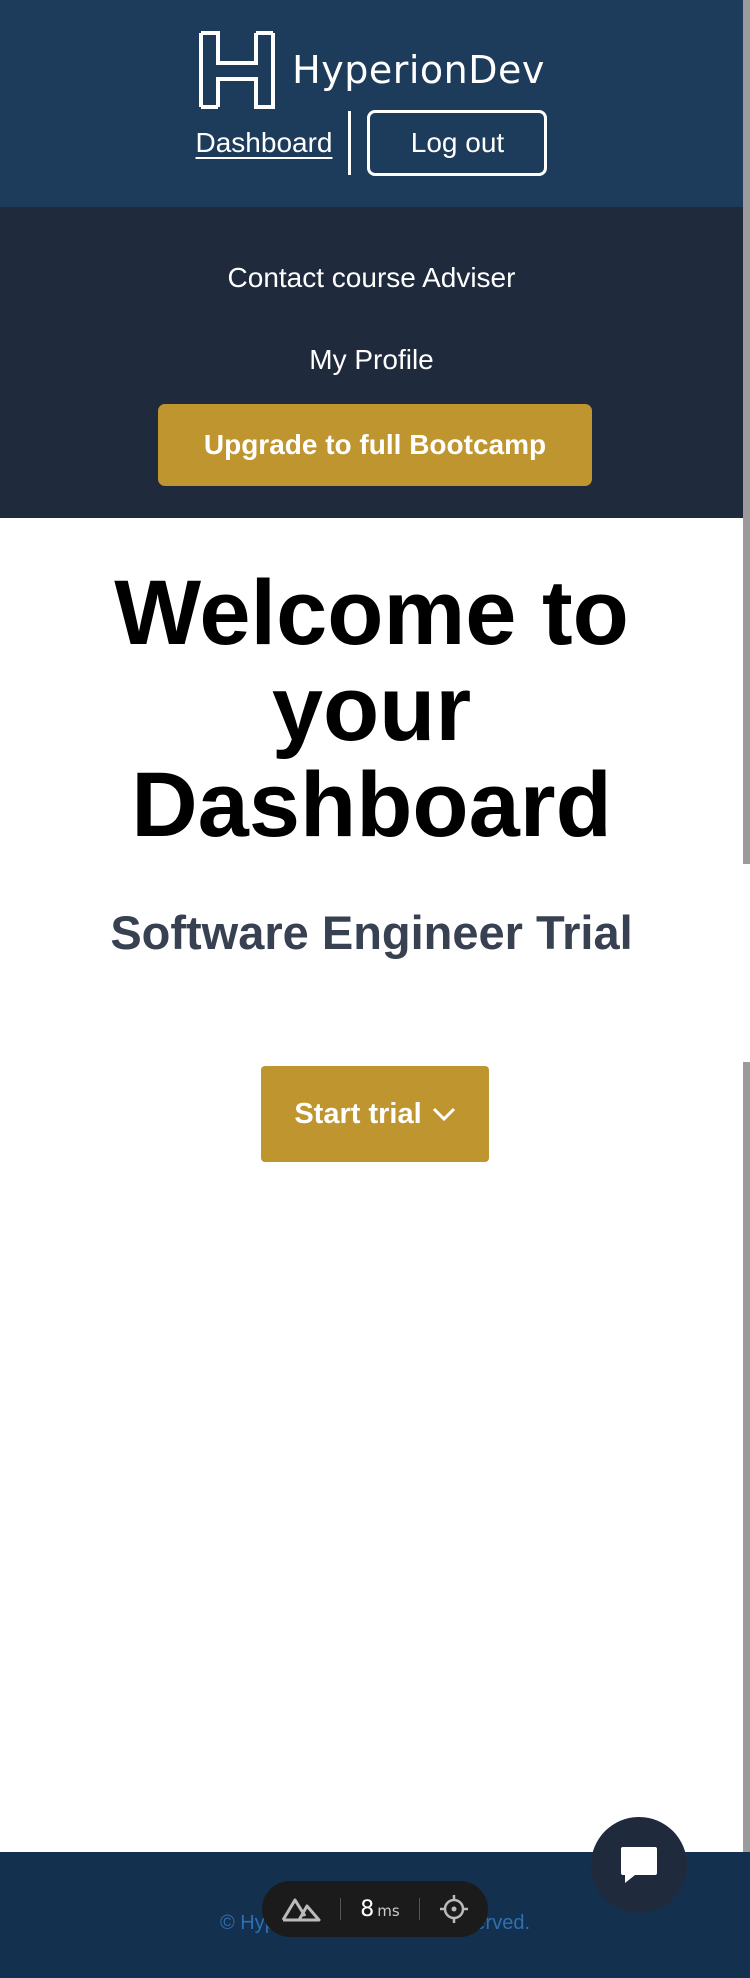 This screenshot has height=1978, width=750. Describe the element at coordinates (746, 432) in the screenshot. I see `scrollbar-thumb` at that location.